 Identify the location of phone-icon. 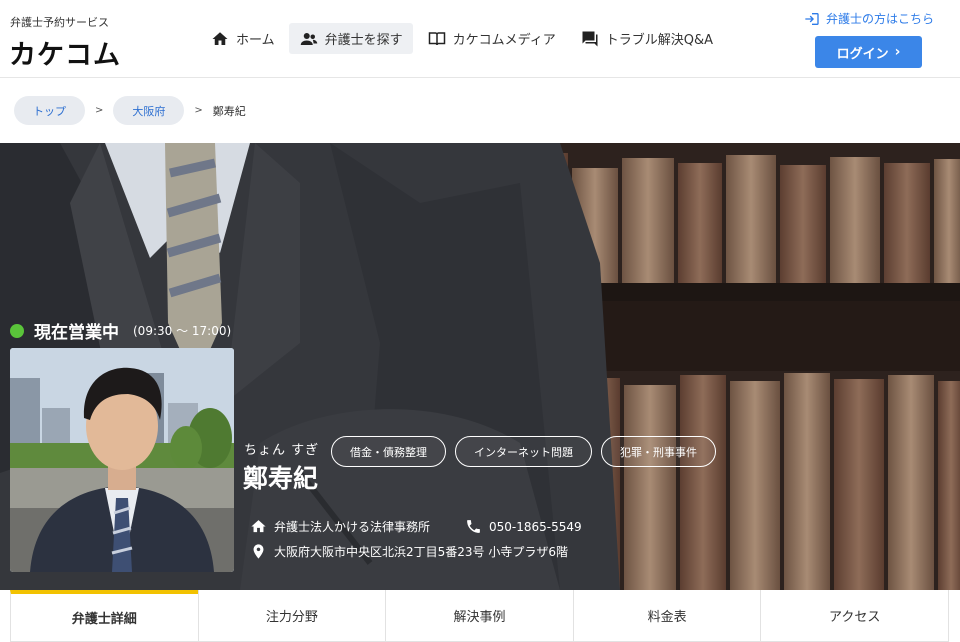
(473, 526).